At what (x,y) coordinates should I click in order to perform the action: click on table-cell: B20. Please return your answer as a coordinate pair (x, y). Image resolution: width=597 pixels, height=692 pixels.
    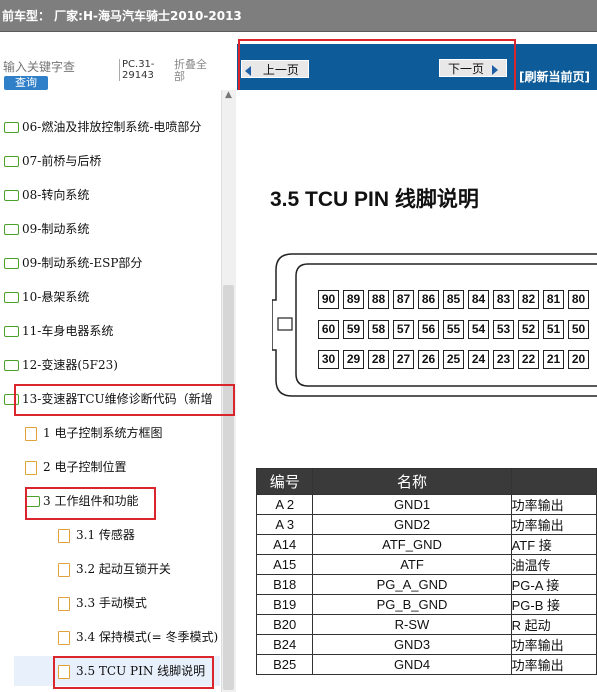
    Looking at the image, I should click on (284, 624).